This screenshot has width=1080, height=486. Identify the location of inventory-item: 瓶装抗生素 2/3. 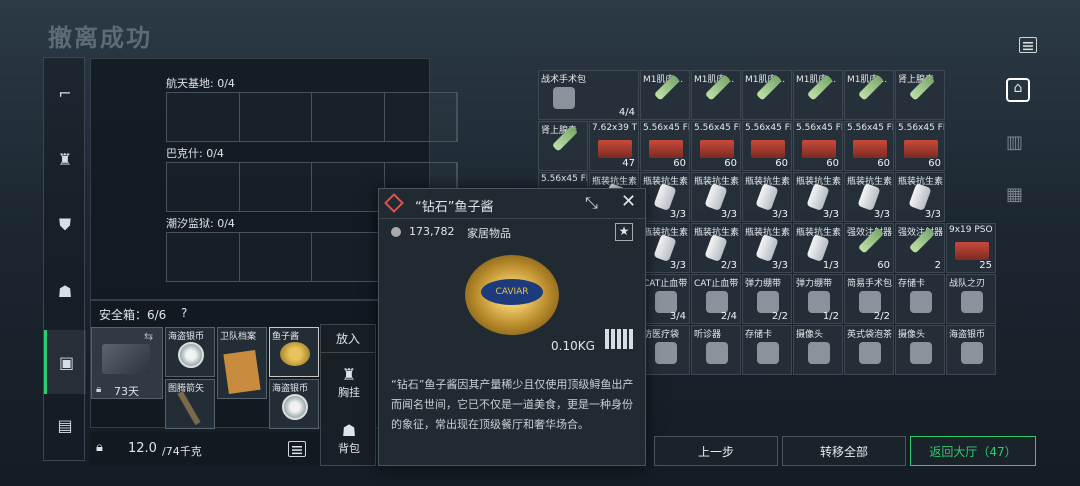
(716, 248).